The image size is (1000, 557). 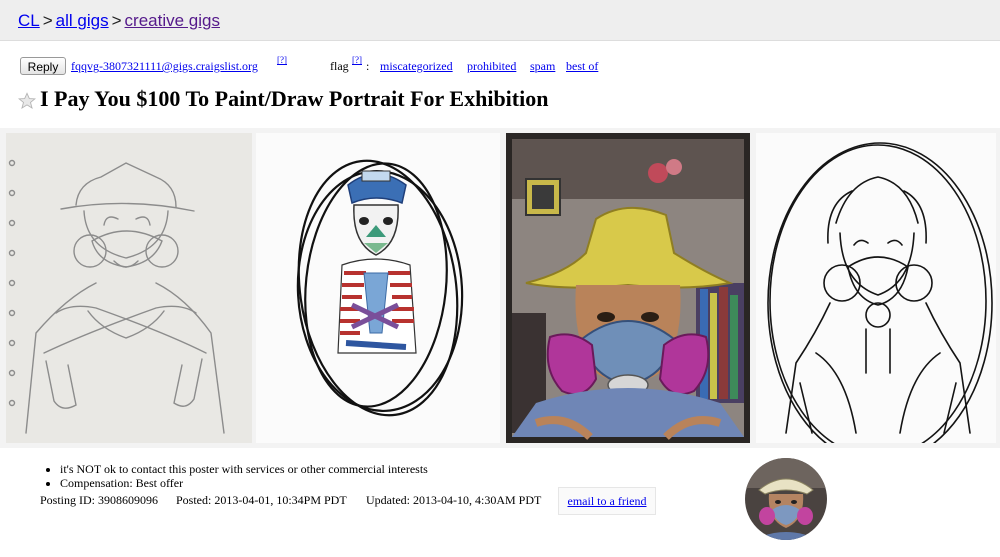 I want to click on gallery-image-marker-portrait, so click(x=378, y=288).